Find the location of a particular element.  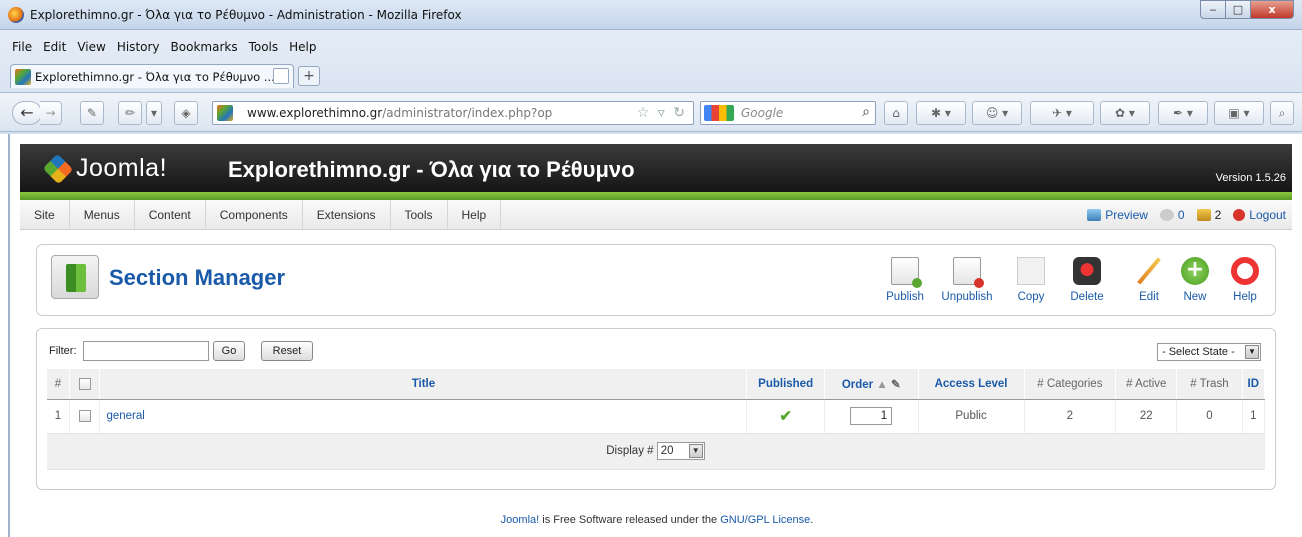

tab-list-icon is located at coordinates (281, 76).